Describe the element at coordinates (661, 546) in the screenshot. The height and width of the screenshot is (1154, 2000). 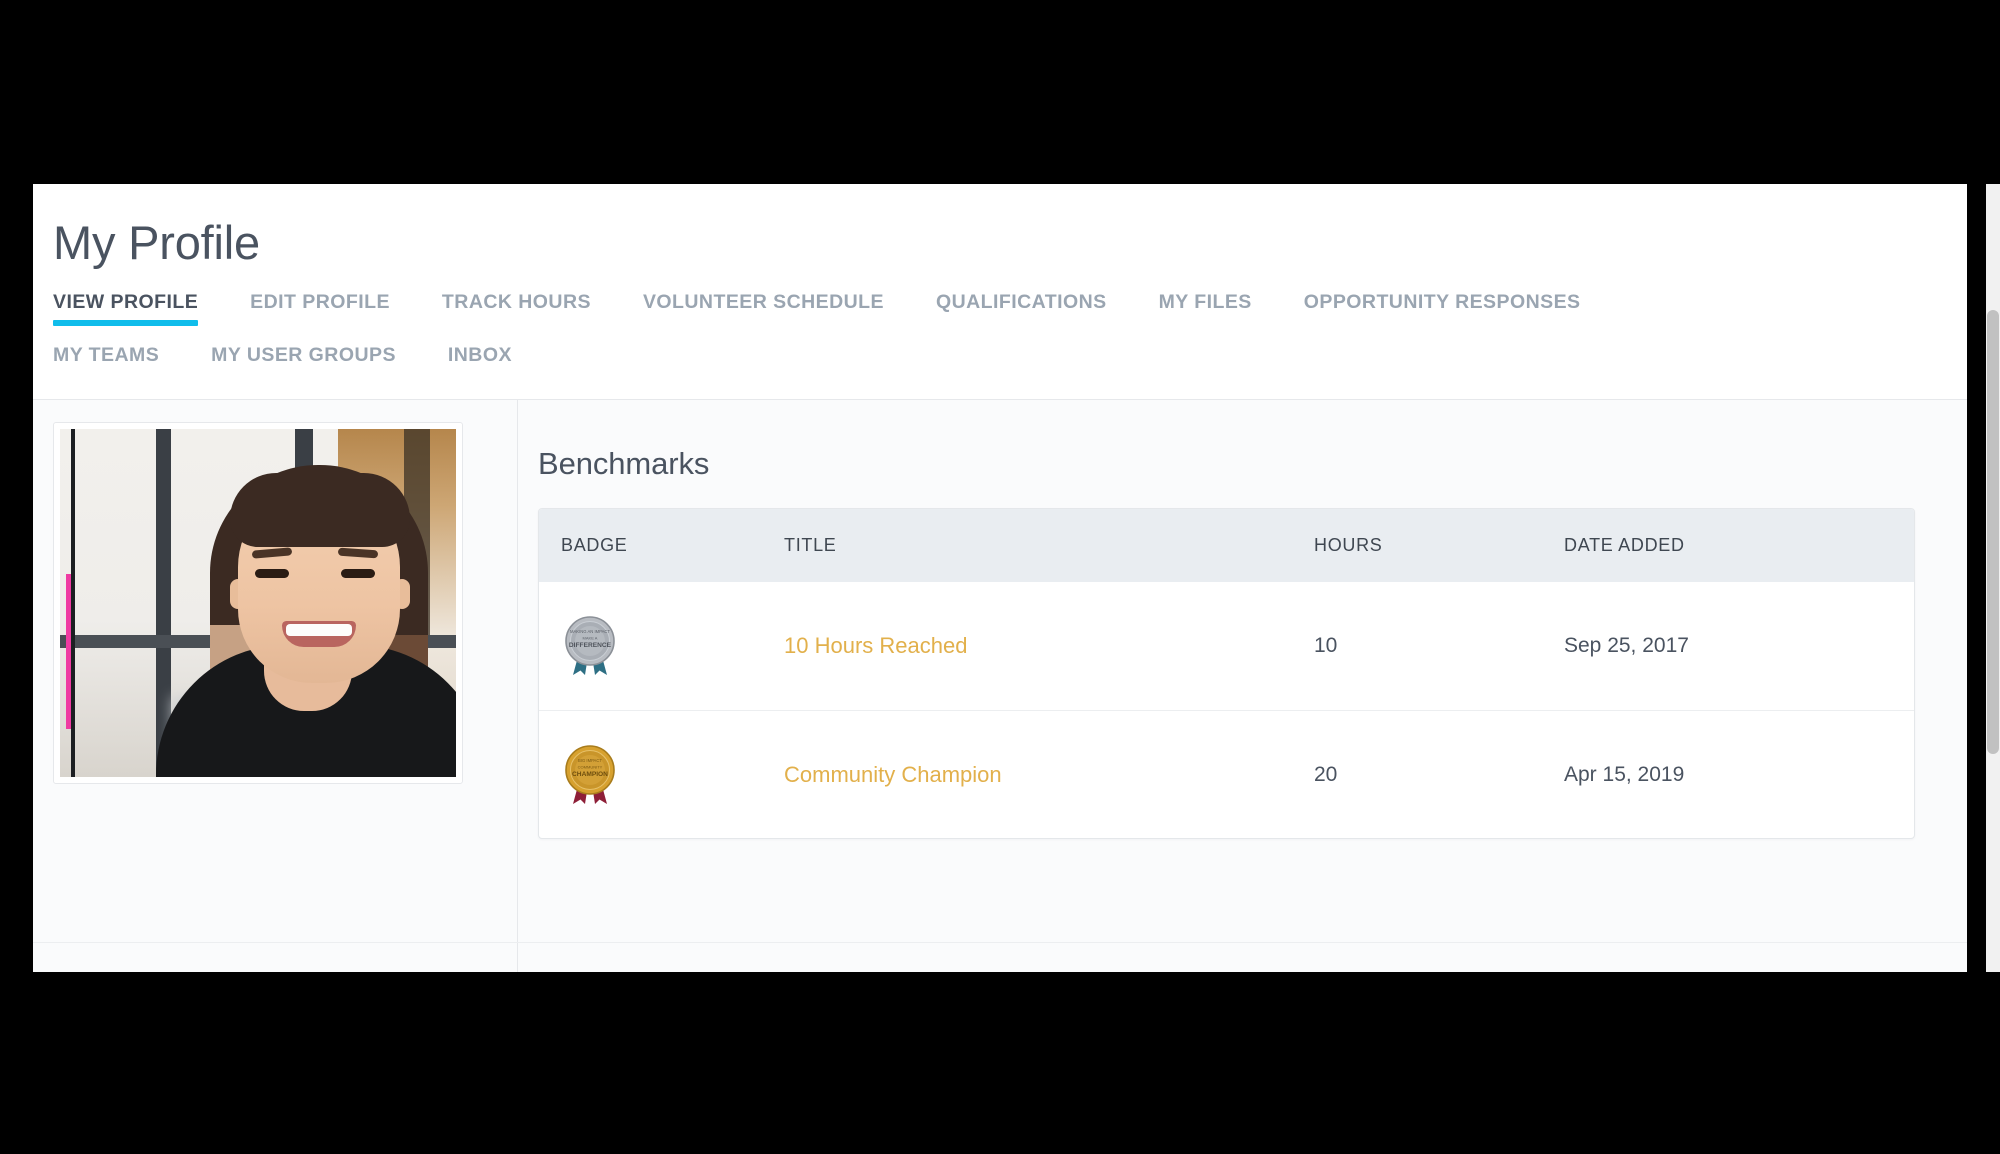
I see `column-header-badge: BADGE` at that location.